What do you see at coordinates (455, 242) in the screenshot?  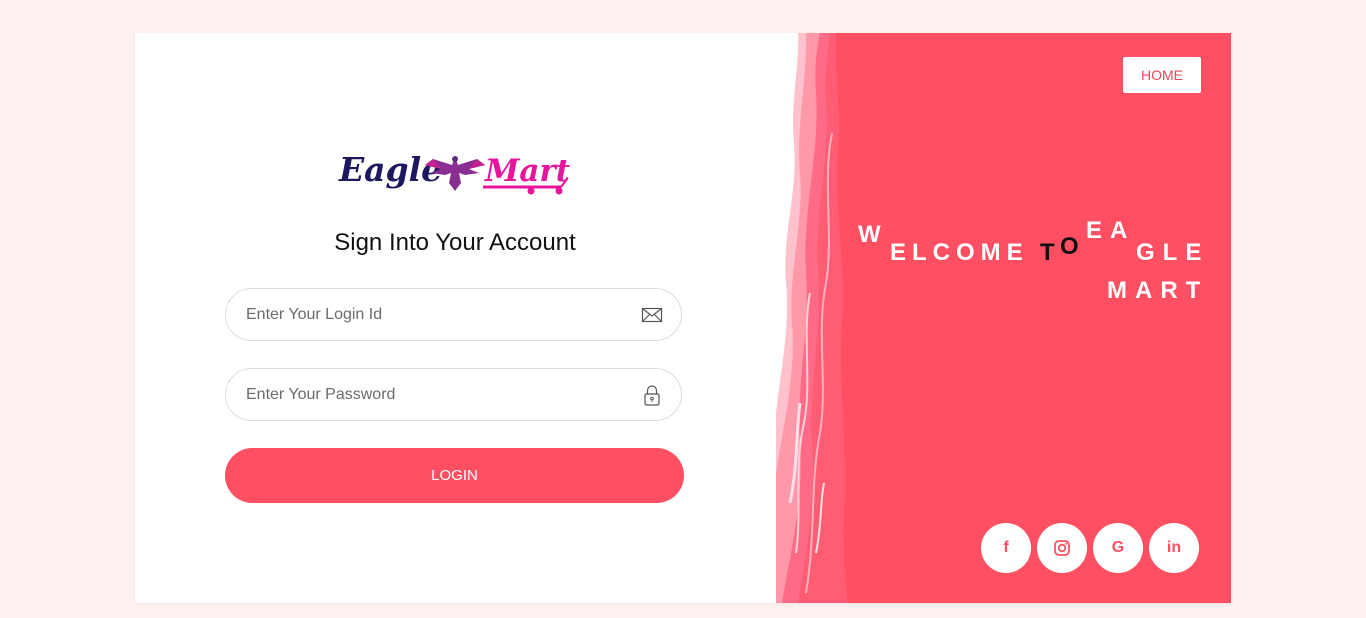 I see `page-title: Sign Into Your Account` at bounding box center [455, 242].